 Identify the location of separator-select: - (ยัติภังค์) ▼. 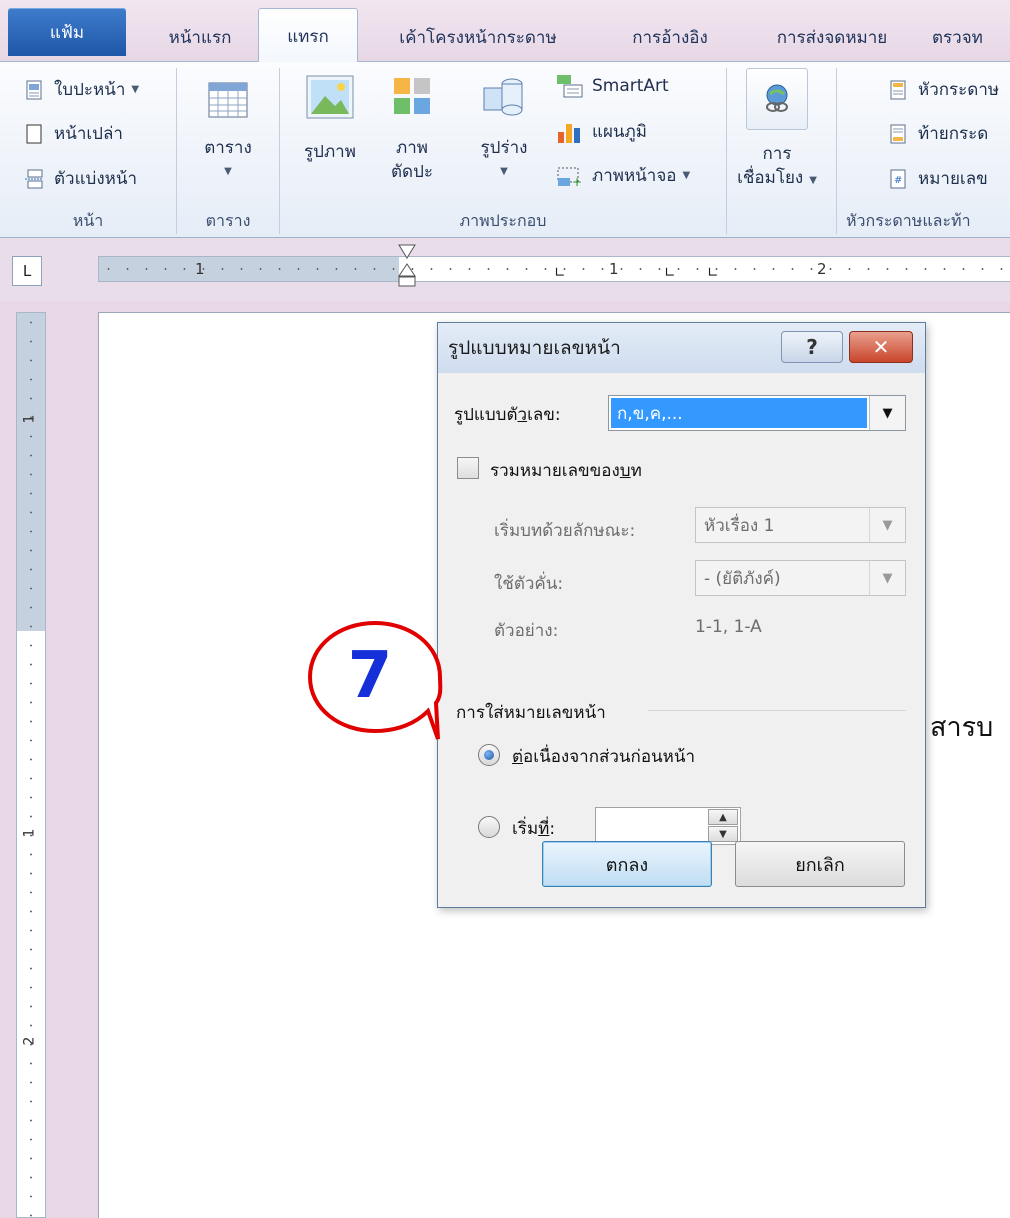
(800, 578).